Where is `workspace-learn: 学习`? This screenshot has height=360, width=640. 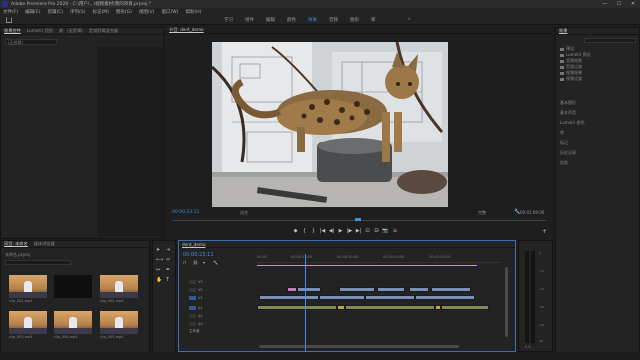
workspace-learn: 学习 is located at coordinates (228, 20).